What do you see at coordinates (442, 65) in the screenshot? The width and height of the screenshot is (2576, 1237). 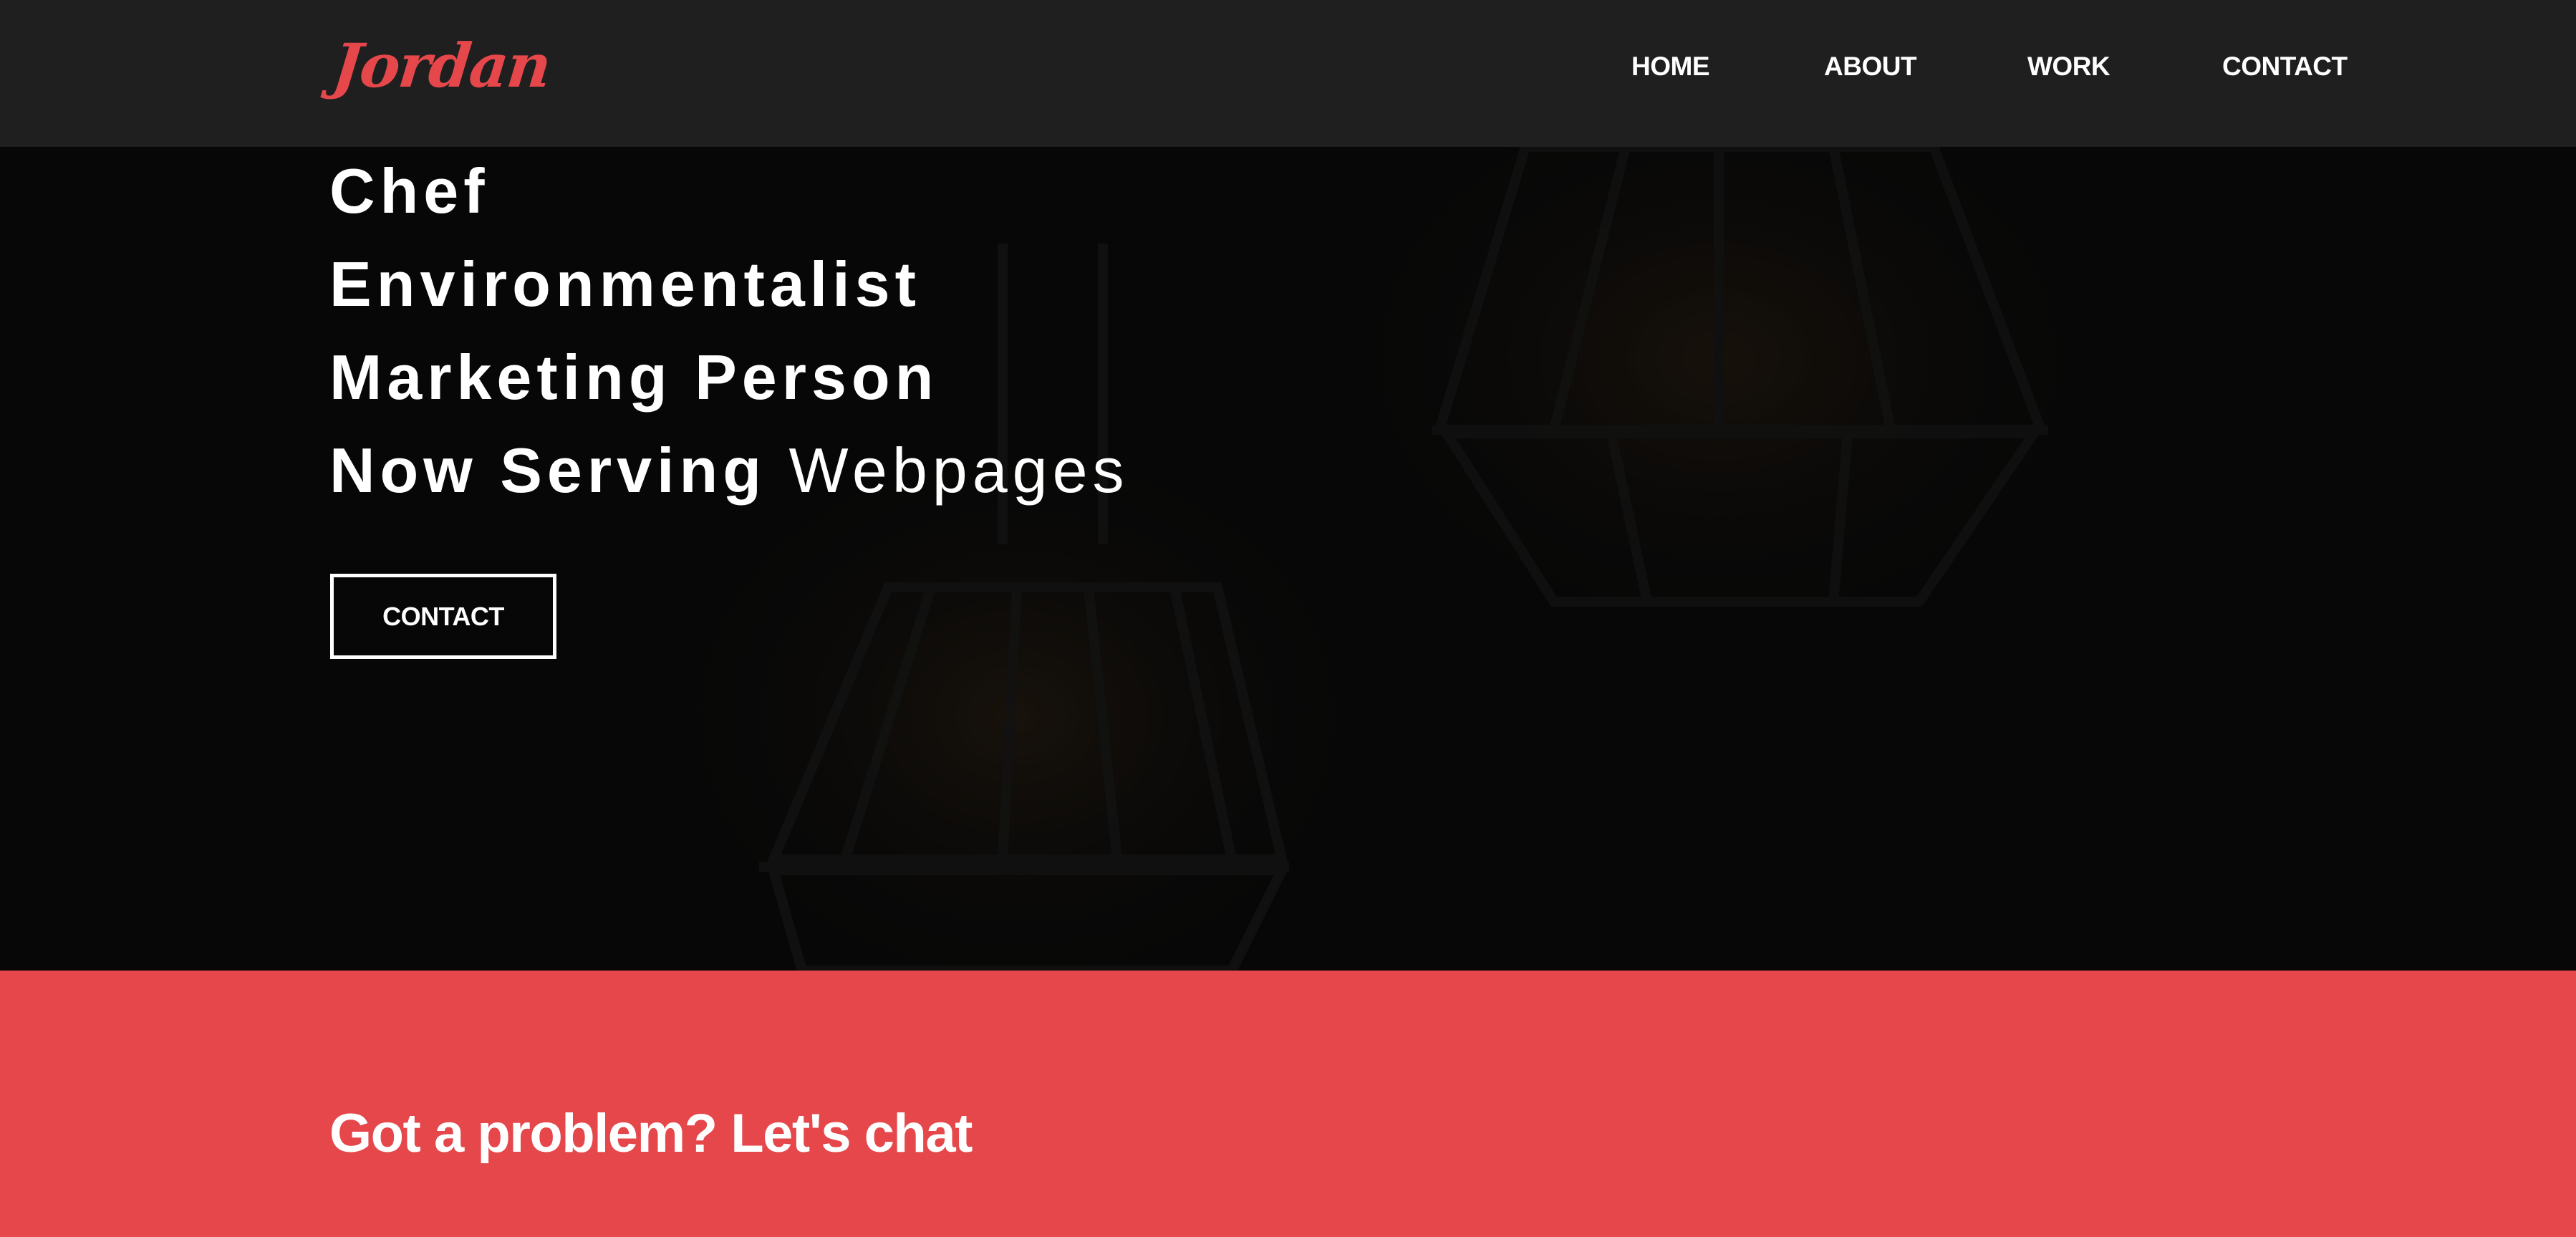 I see `site-logo: Jordan` at bounding box center [442, 65].